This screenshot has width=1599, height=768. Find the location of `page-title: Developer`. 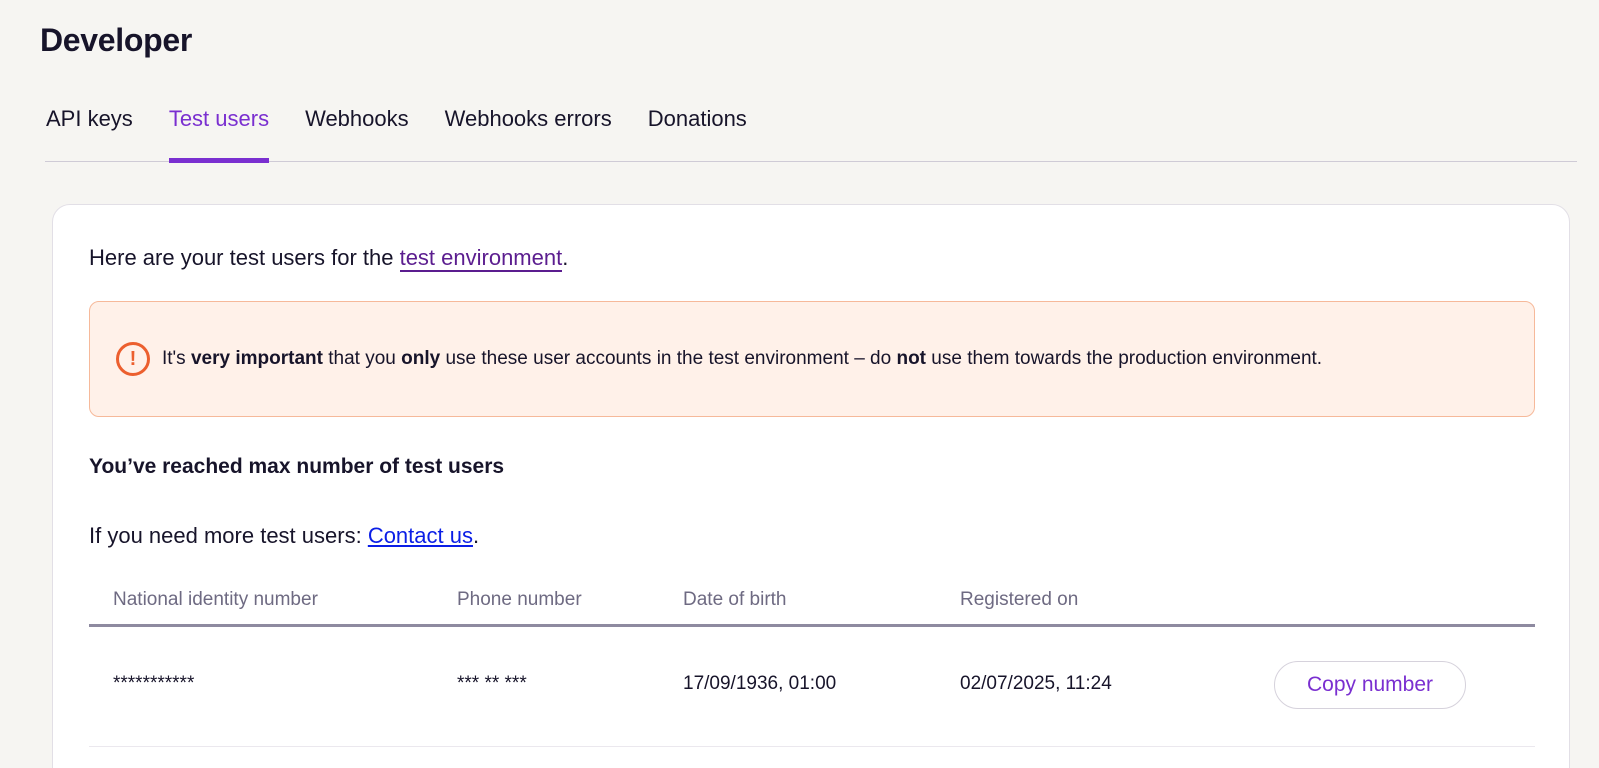

page-title: Developer is located at coordinates (116, 40).